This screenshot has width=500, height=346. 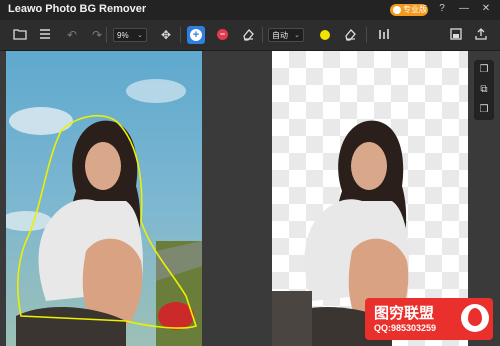 What do you see at coordinates (72, 35) in the screenshot?
I see `undo-icon: ↶` at bounding box center [72, 35].